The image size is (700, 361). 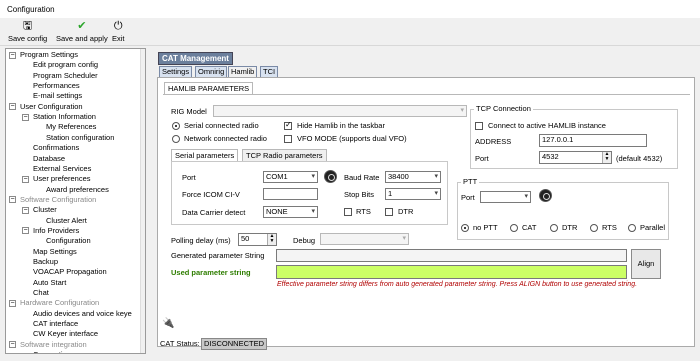 What do you see at coordinates (56, 148) in the screenshot?
I see `tree-item: Confirmations` at bounding box center [56, 148].